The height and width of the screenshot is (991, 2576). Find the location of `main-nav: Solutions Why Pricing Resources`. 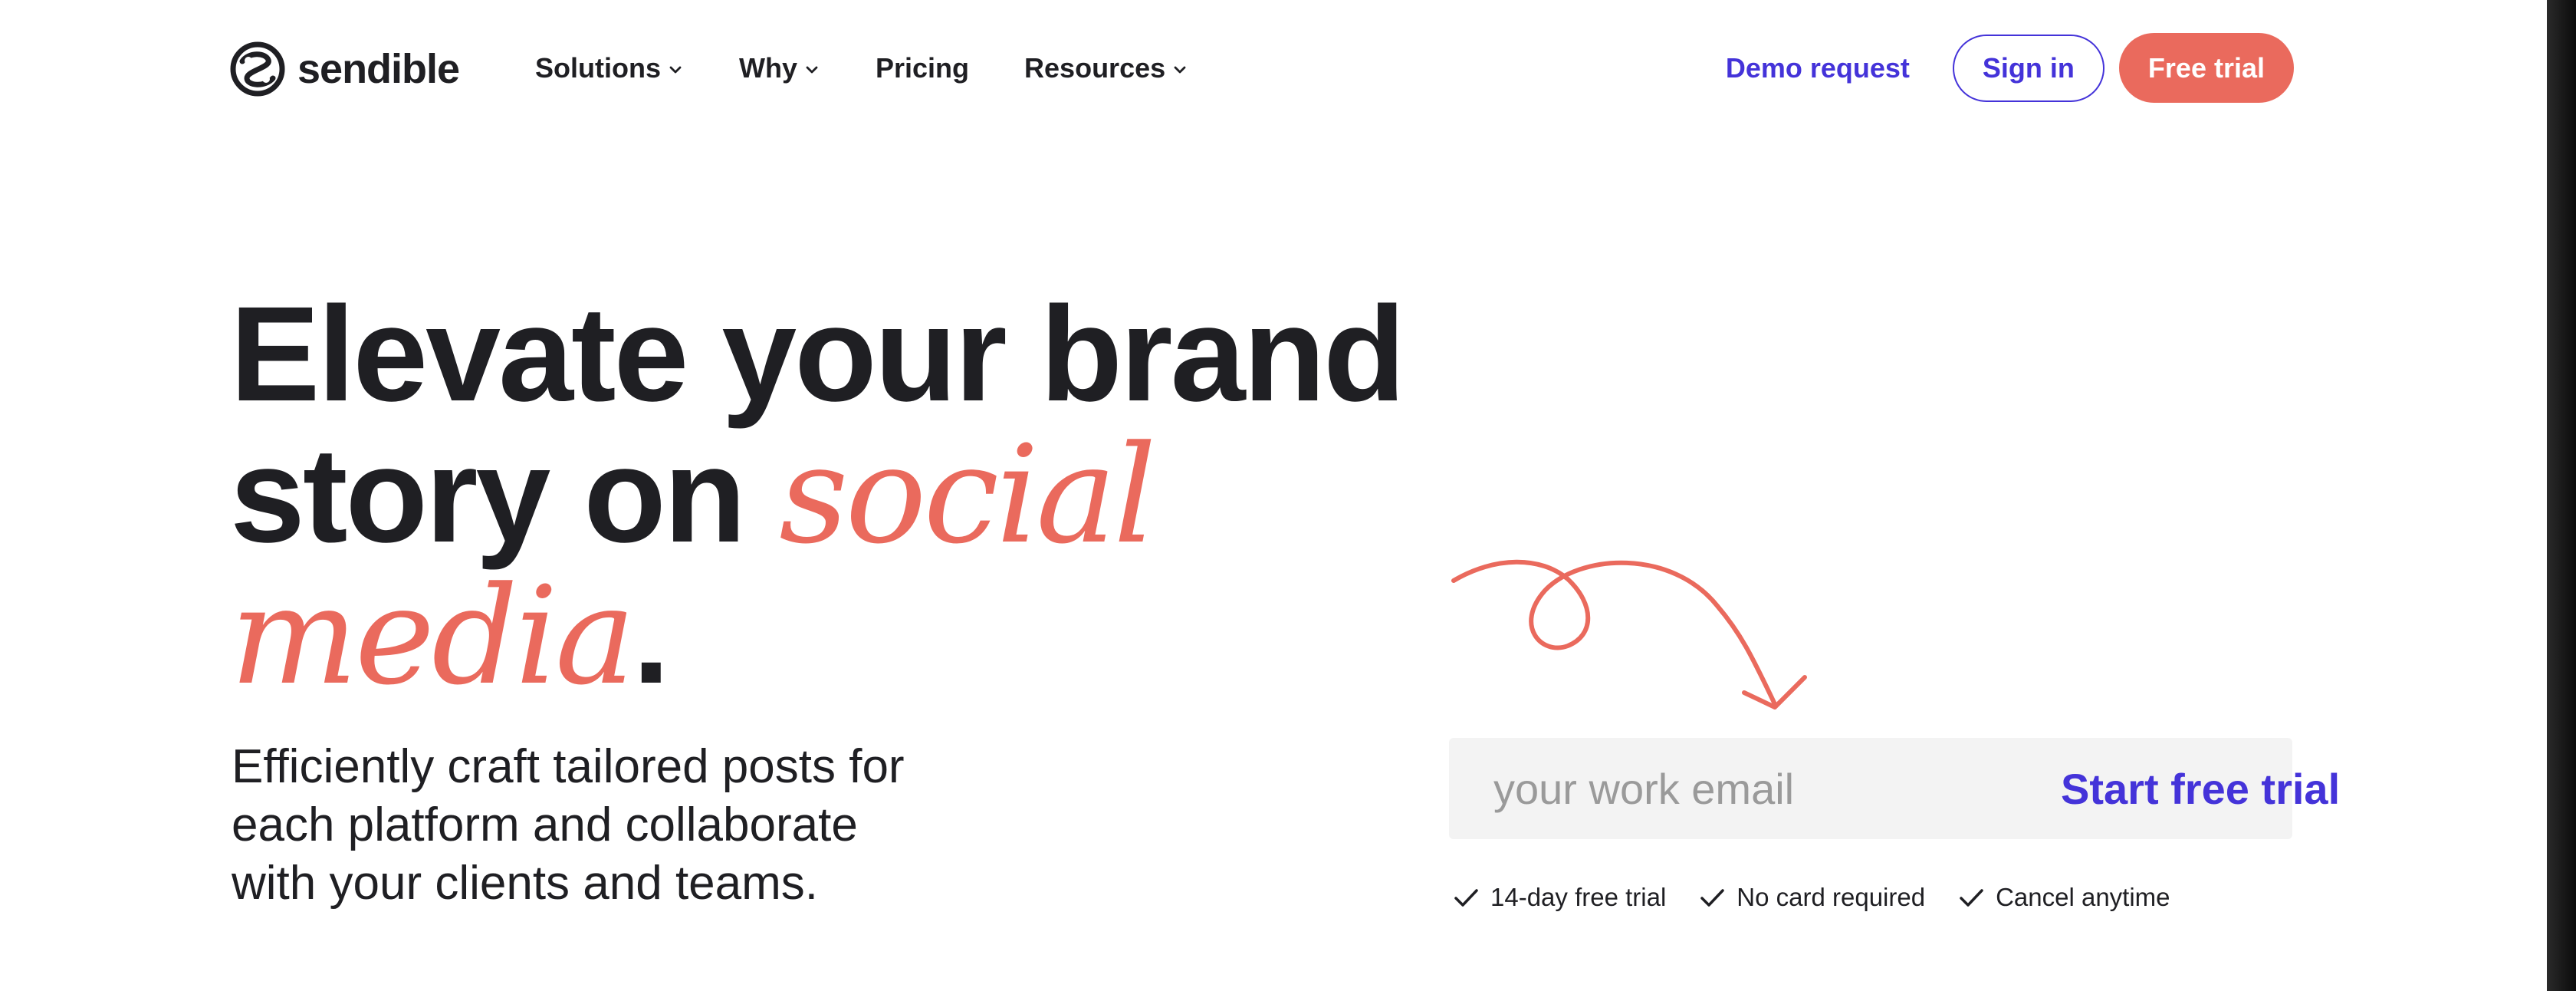

main-nav: Solutions Why Pricing Resources is located at coordinates (861, 68).